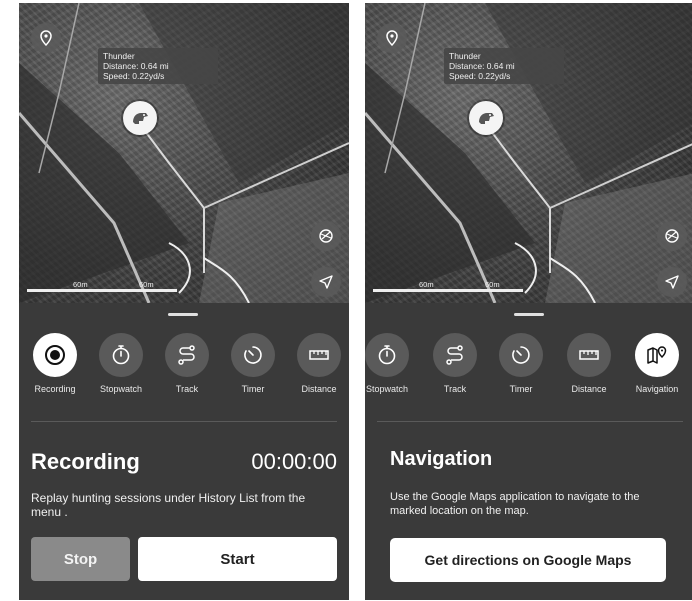 The height and width of the screenshot is (601, 692). What do you see at coordinates (528, 560) in the screenshot?
I see `google-maps-directions-button: Get directions on Google Maps` at bounding box center [528, 560].